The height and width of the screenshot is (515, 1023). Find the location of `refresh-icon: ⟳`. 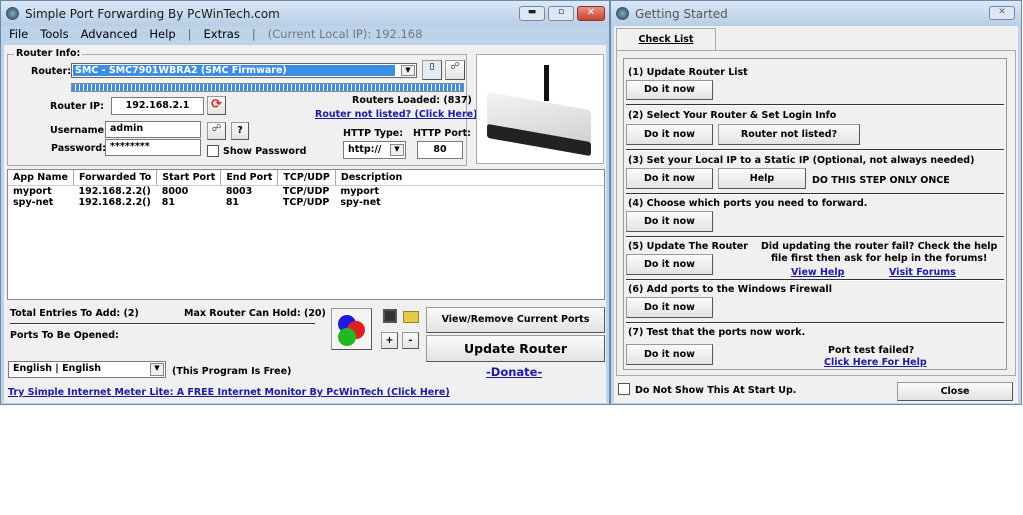

refresh-icon: ⟳ is located at coordinates (216, 105).